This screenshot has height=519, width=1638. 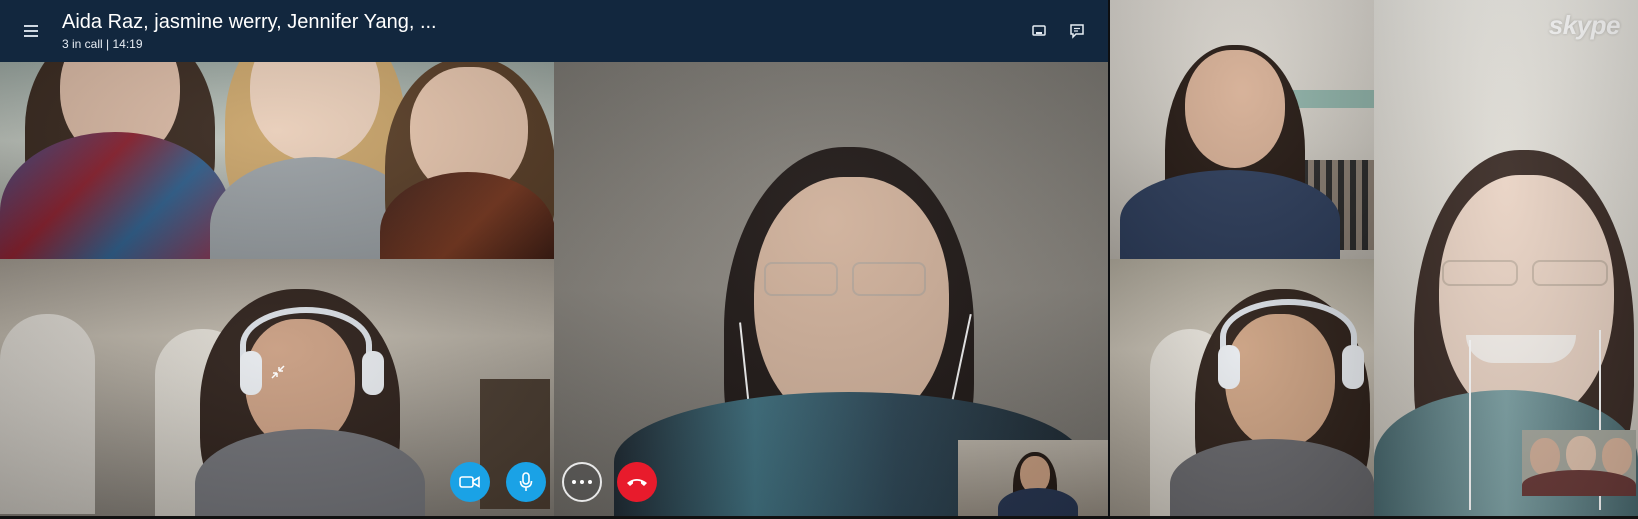 I want to click on chat-icon, so click(x=1077, y=31).